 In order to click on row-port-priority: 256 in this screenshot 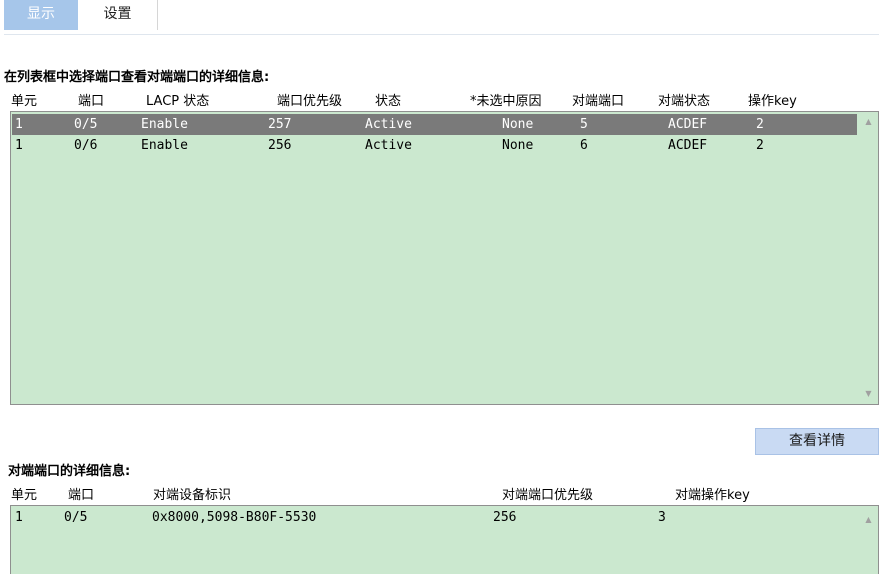, I will do `click(280, 145)`.